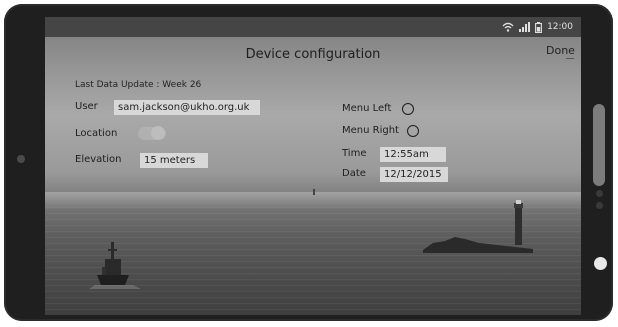 This screenshot has height=327, width=618. Describe the element at coordinates (560, 27) in the screenshot. I see `status-time: 12:00` at that location.